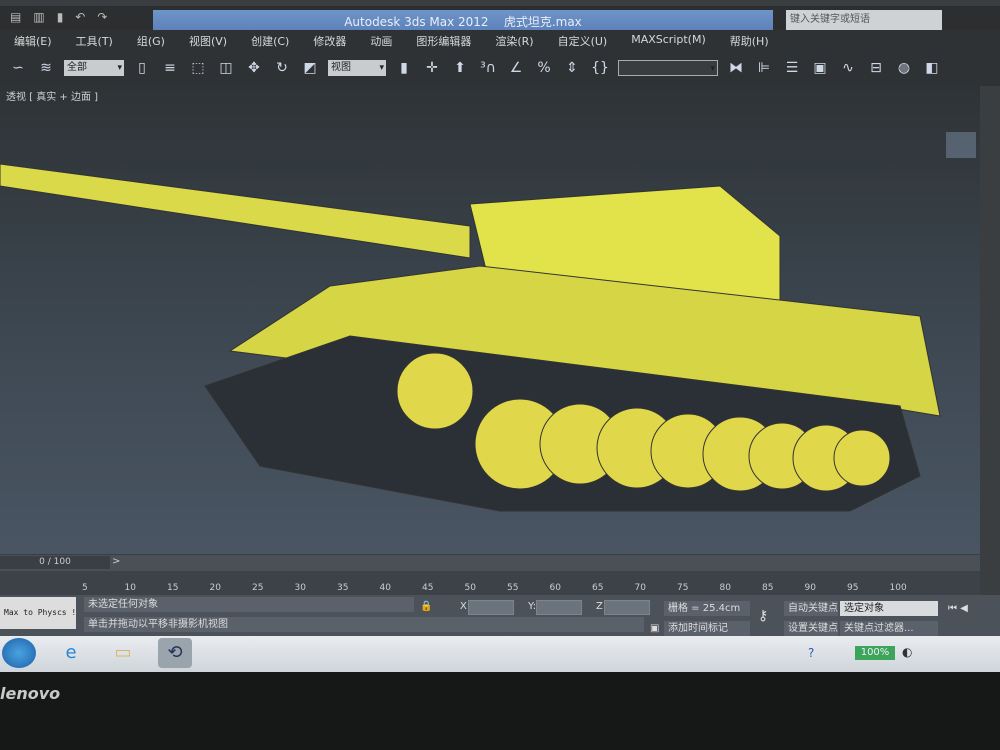 The image size is (1000, 750). What do you see at coordinates (254, 68) in the screenshot?
I see `move-icon: ✥` at bounding box center [254, 68].